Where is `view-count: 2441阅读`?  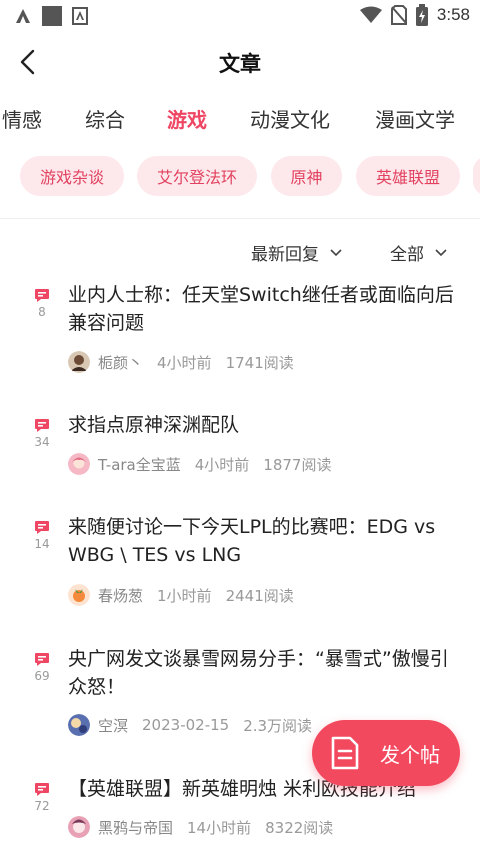 view-count: 2441阅读 is located at coordinates (259, 595).